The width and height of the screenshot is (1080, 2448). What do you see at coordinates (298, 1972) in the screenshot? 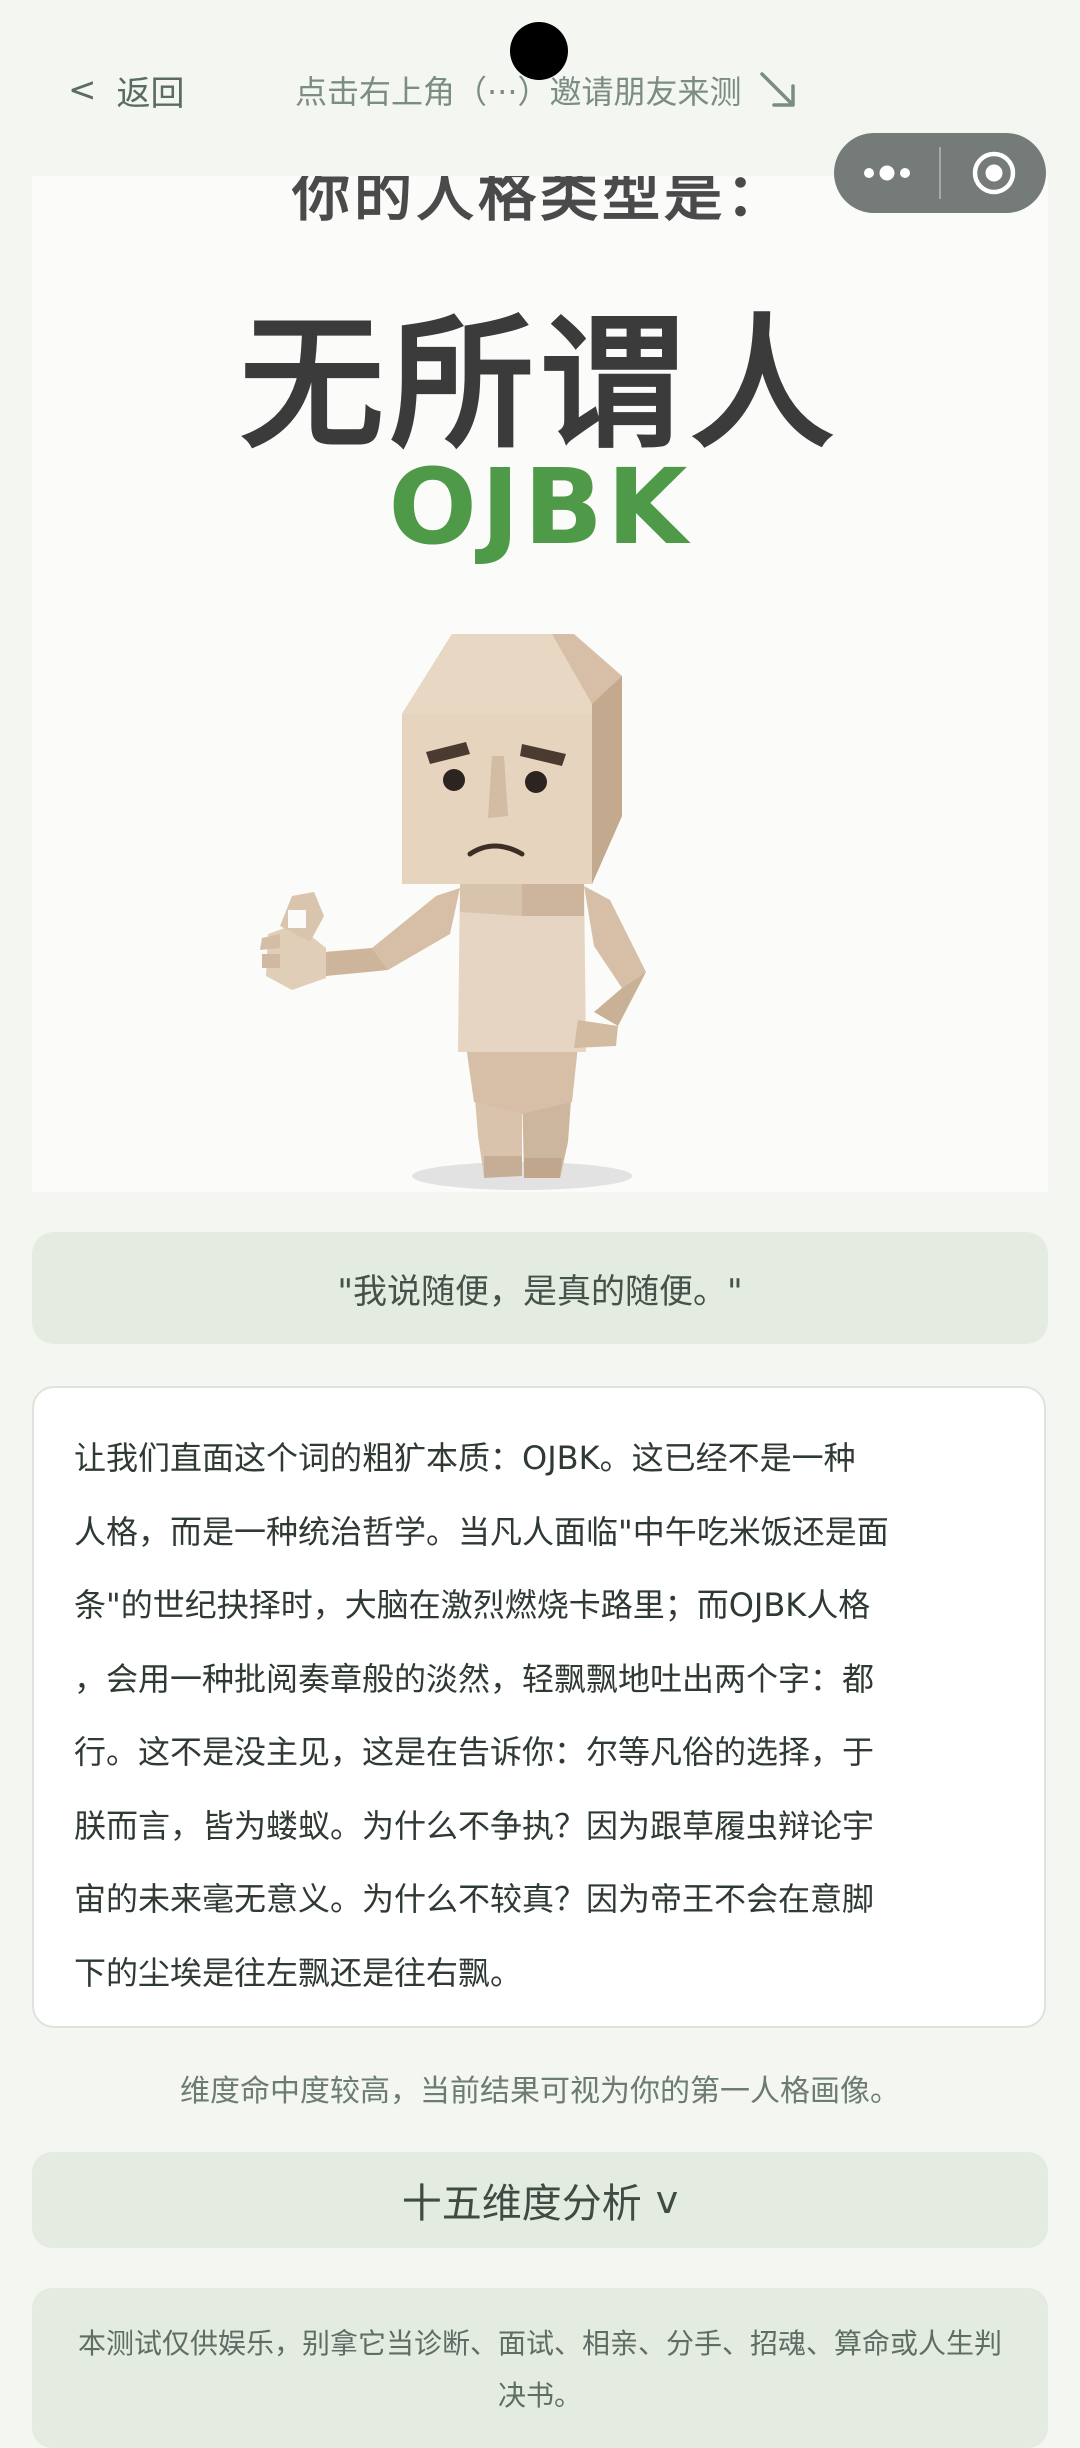
I see `description-line: 下的尘埃是往左飘还是往右飘。` at bounding box center [298, 1972].